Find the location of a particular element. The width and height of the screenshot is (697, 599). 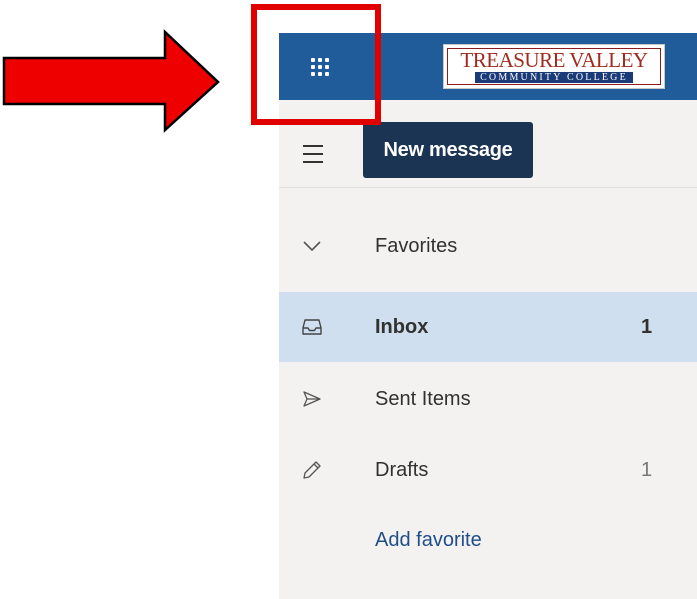

inbox-icon is located at coordinates (312, 327).